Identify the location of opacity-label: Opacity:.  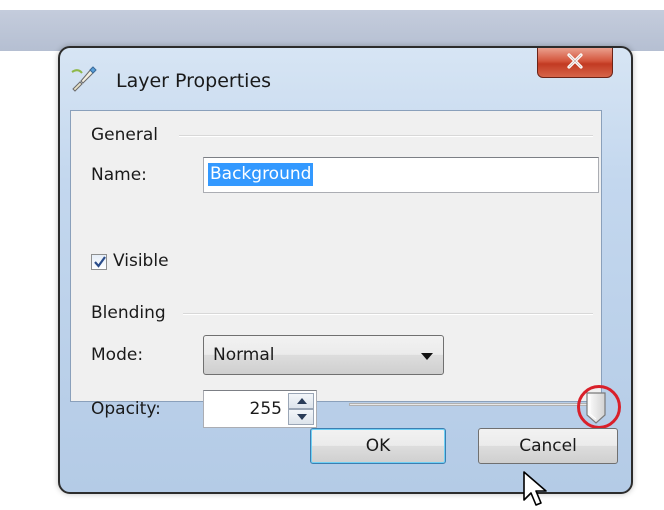
(126, 409).